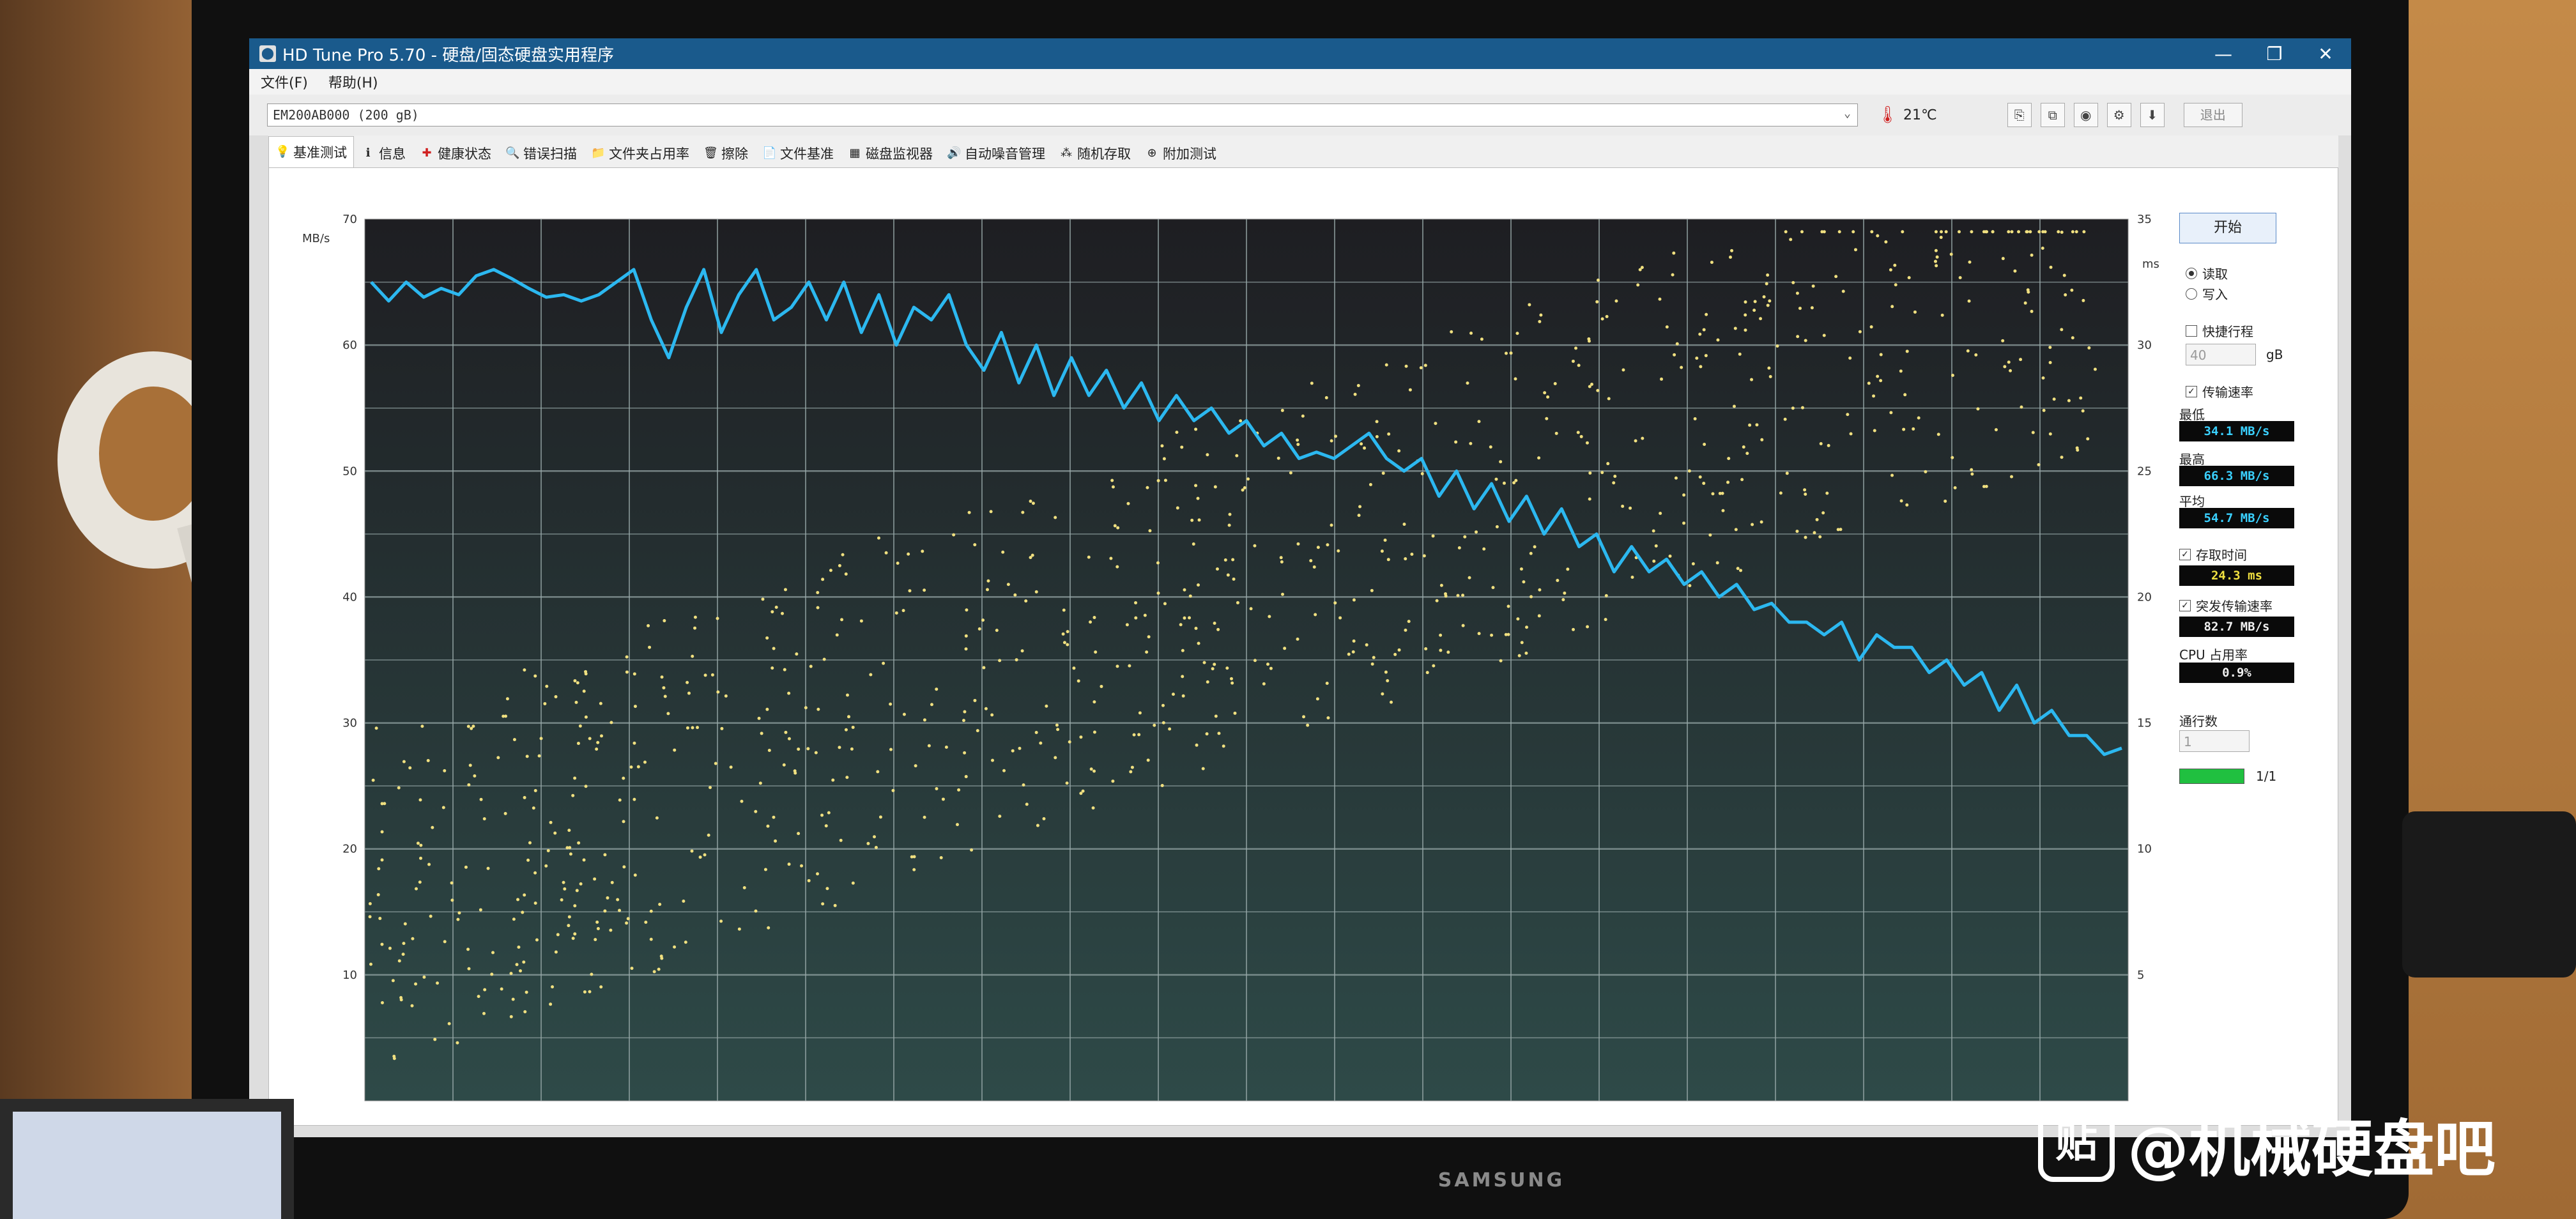 This screenshot has height=1219, width=2576. What do you see at coordinates (1062, 114) in the screenshot?
I see `drive-select: EM200AB000 (200 gB) ⌄` at bounding box center [1062, 114].